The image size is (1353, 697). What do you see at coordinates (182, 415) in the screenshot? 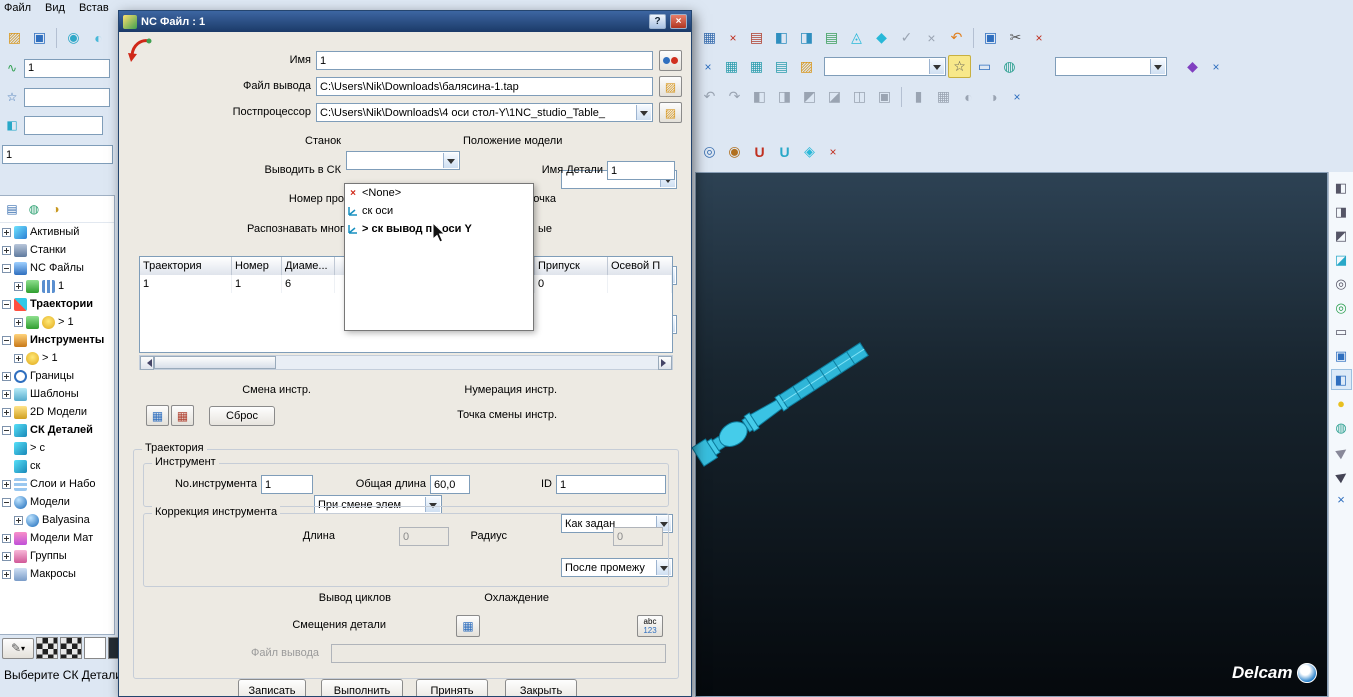
I see `tool-list-button: ▦` at bounding box center [182, 415].